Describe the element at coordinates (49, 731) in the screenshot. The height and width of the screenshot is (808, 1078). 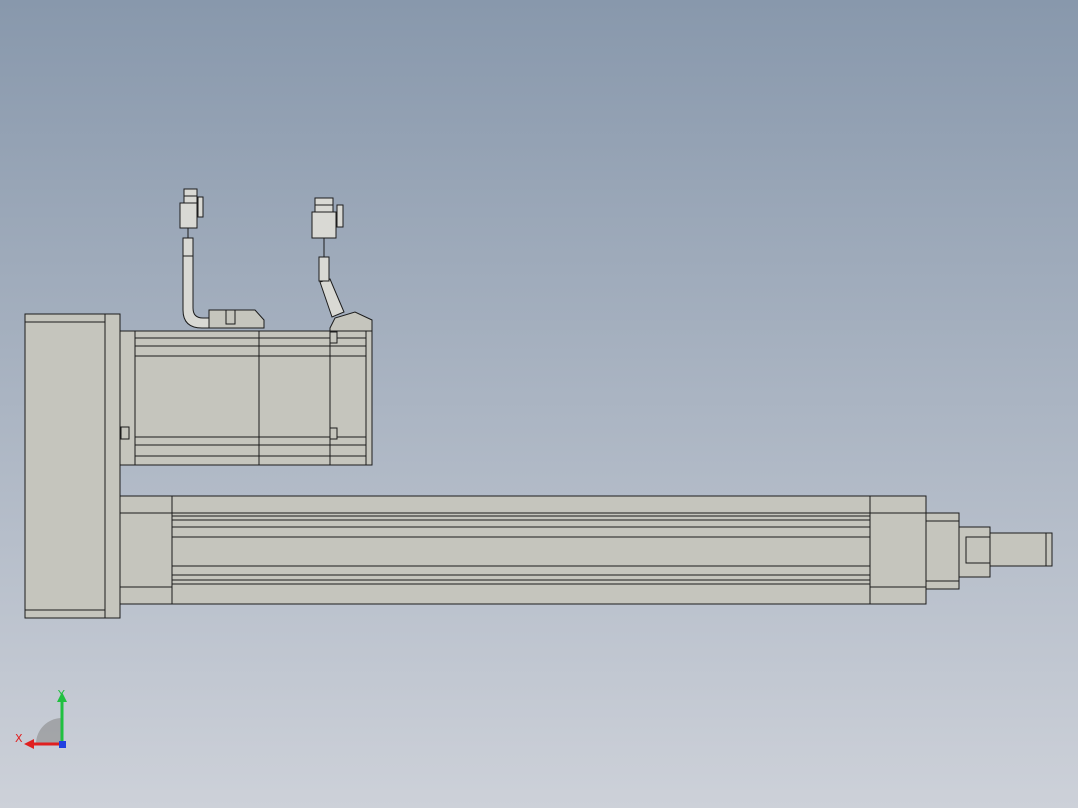
I see `triad-plane-icon` at that location.